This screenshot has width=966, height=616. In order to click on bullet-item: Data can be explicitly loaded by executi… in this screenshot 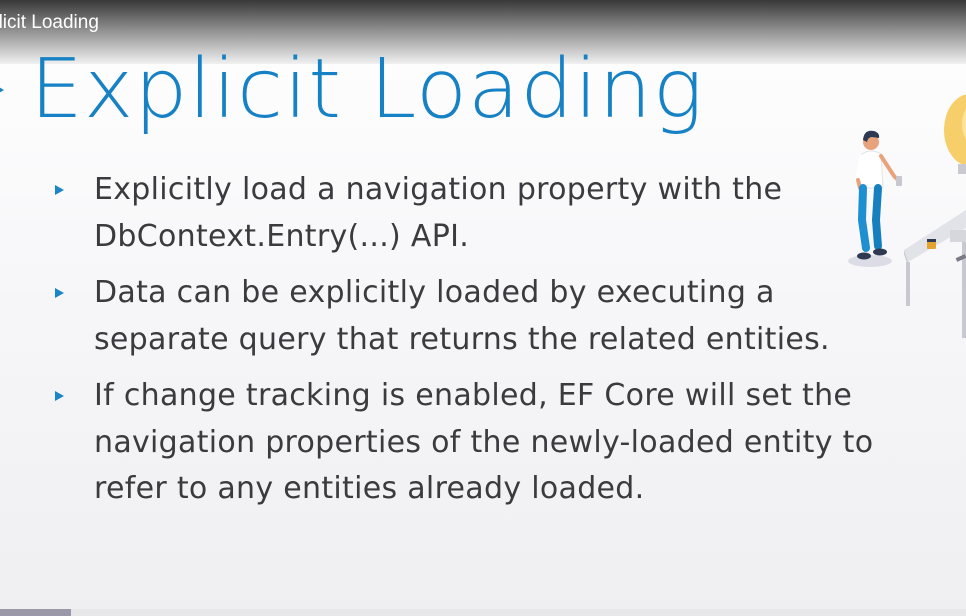, I will do `click(477, 316)`.